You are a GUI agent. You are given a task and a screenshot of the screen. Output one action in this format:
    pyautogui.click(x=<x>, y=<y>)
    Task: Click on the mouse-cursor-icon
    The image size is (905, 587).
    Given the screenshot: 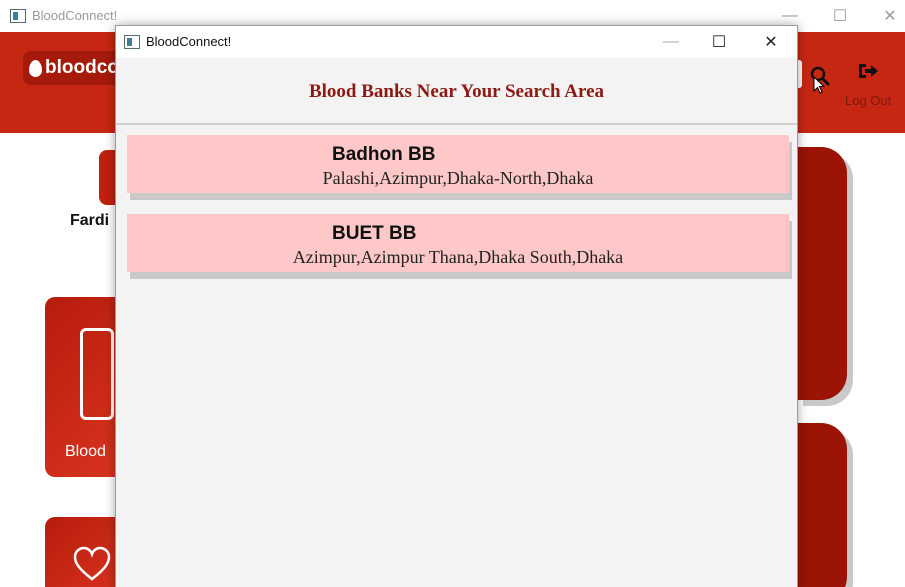 What is the action you would take?
    pyautogui.click(x=819, y=85)
    